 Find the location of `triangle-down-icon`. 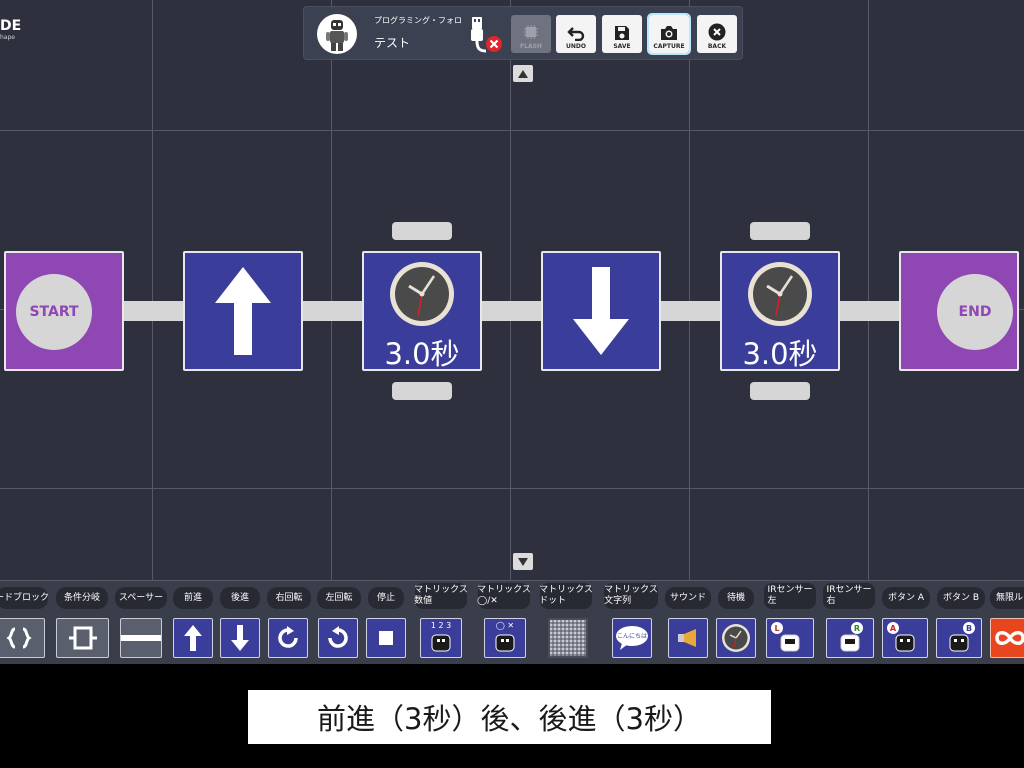

triangle-down-icon is located at coordinates (523, 561).